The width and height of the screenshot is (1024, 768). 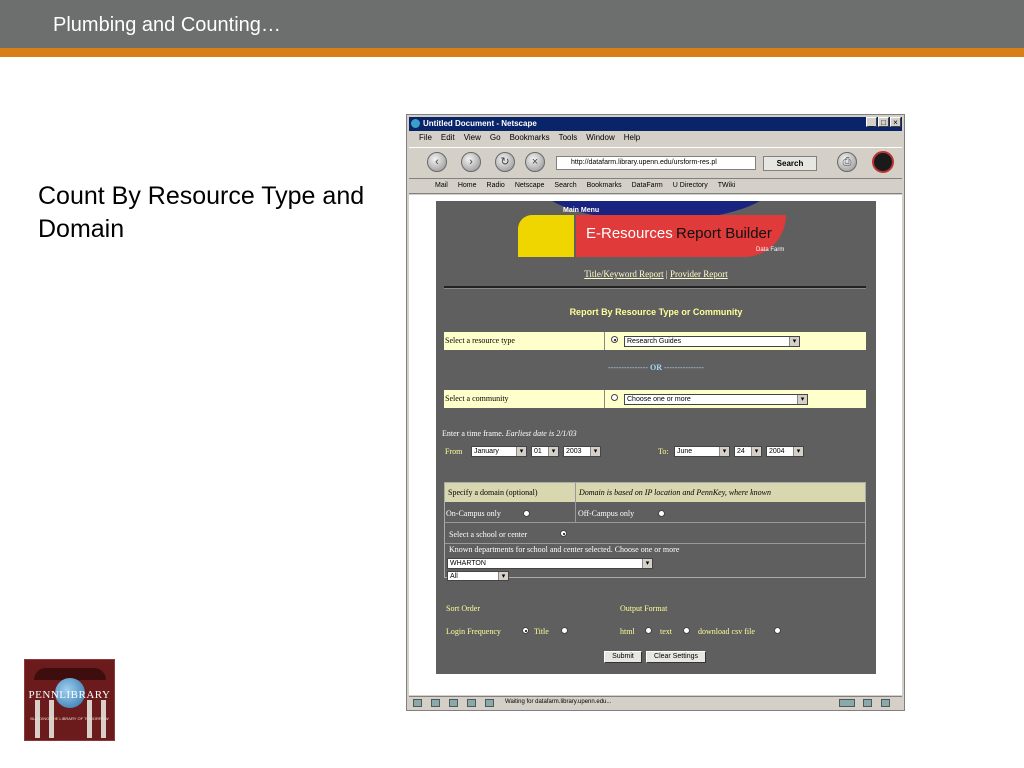 I want to click on back-icon: ‹, so click(x=437, y=162).